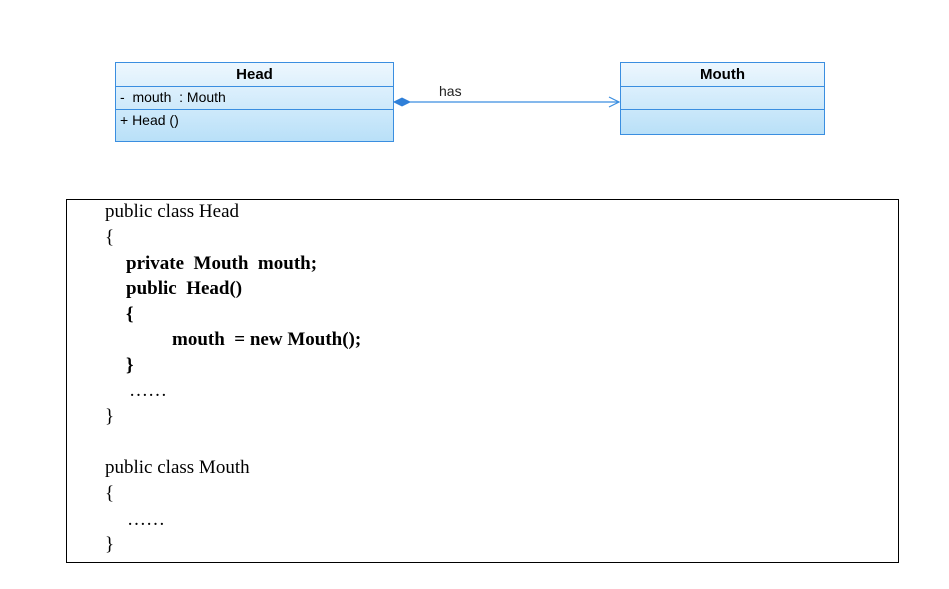 This screenshot has height=589, width=949. Describe the element at coordinates (267, 339) in the screenshot. I see `code-line: mouth = new Mouth();` at that location.